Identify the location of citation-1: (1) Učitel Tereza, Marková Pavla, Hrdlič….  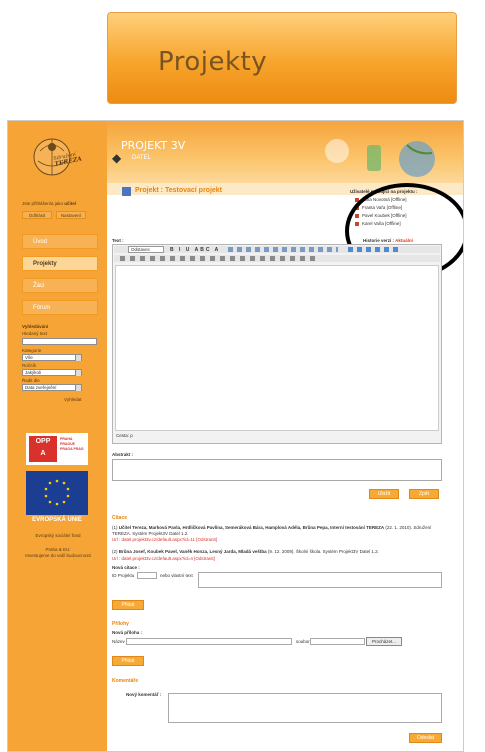
(277, 531).